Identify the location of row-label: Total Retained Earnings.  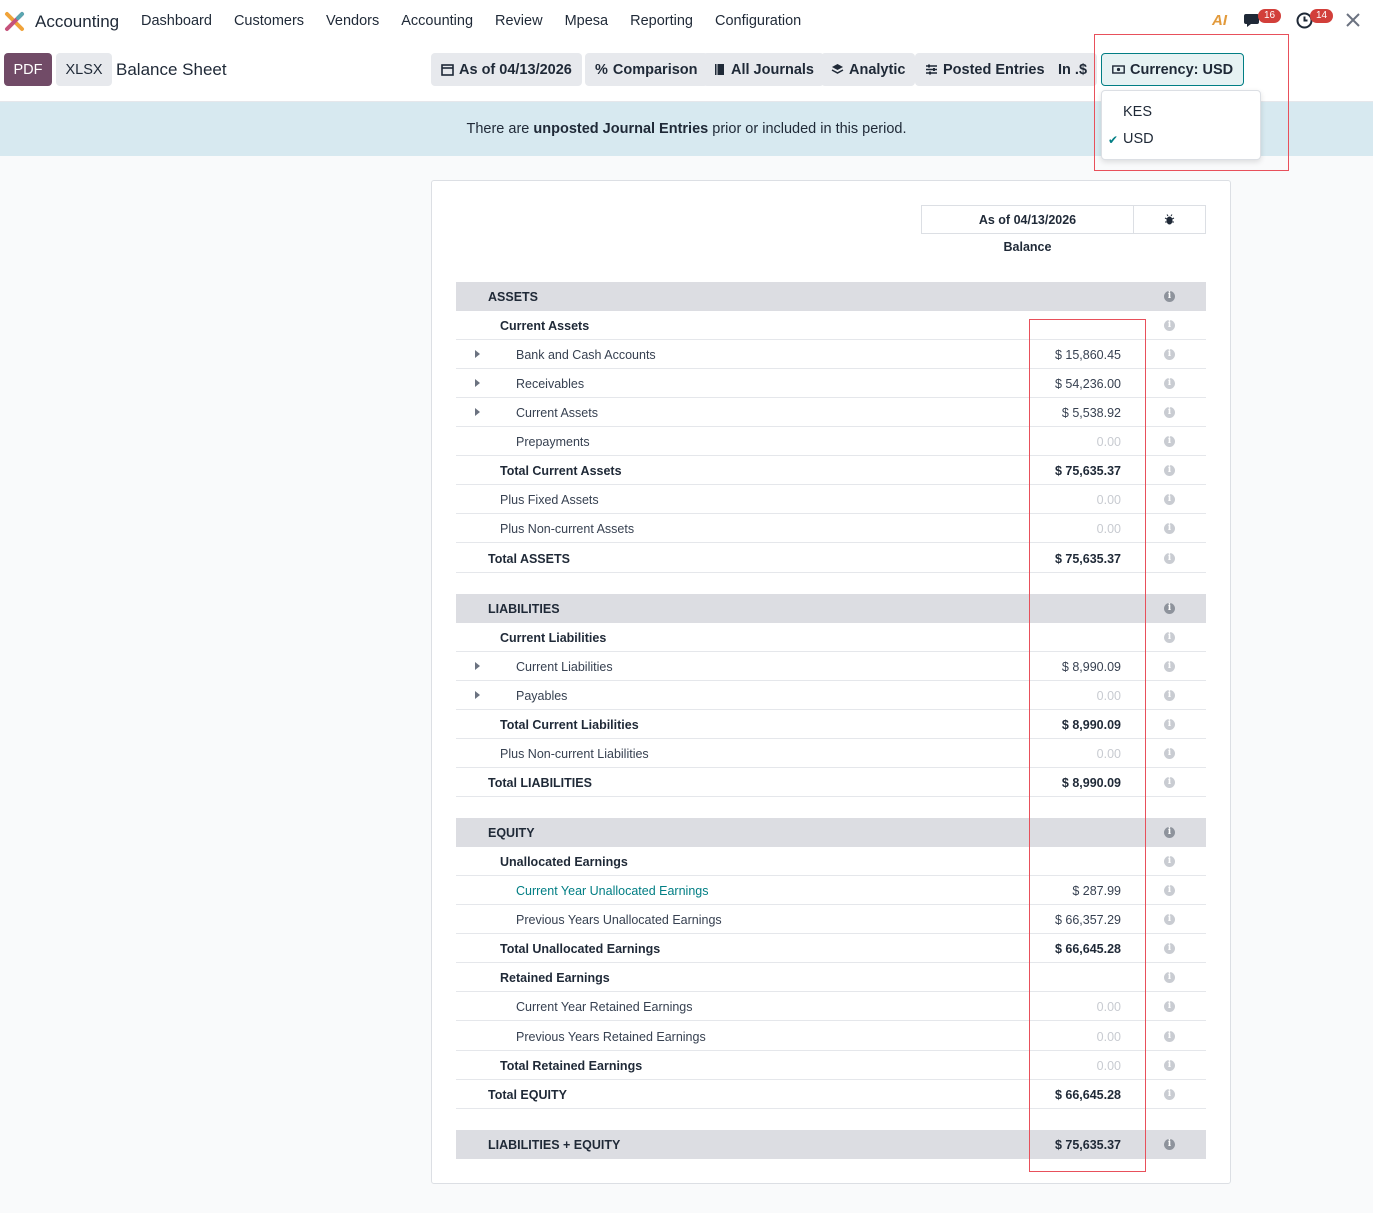
(571, 1066).